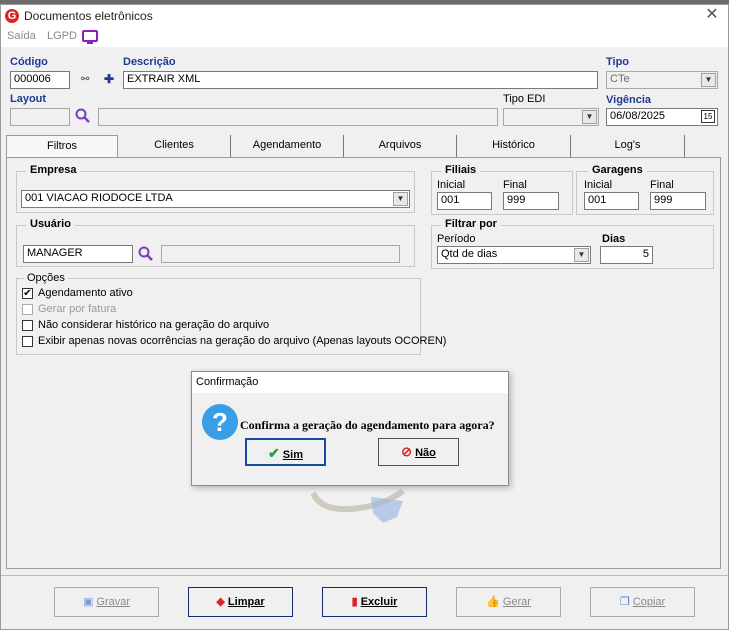 The width and height of the screenshot is (729, 630). What do you see at coordinates (12, 16) in the screenshot?
I see `app-logo-icon: G` at bounding box center [12, 16].